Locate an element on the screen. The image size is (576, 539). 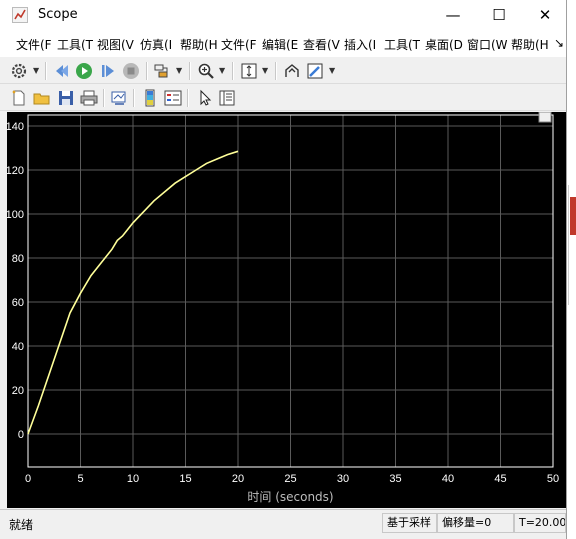
highlight-dropdown-icon: ▼ is located at coordinates (179, 70).